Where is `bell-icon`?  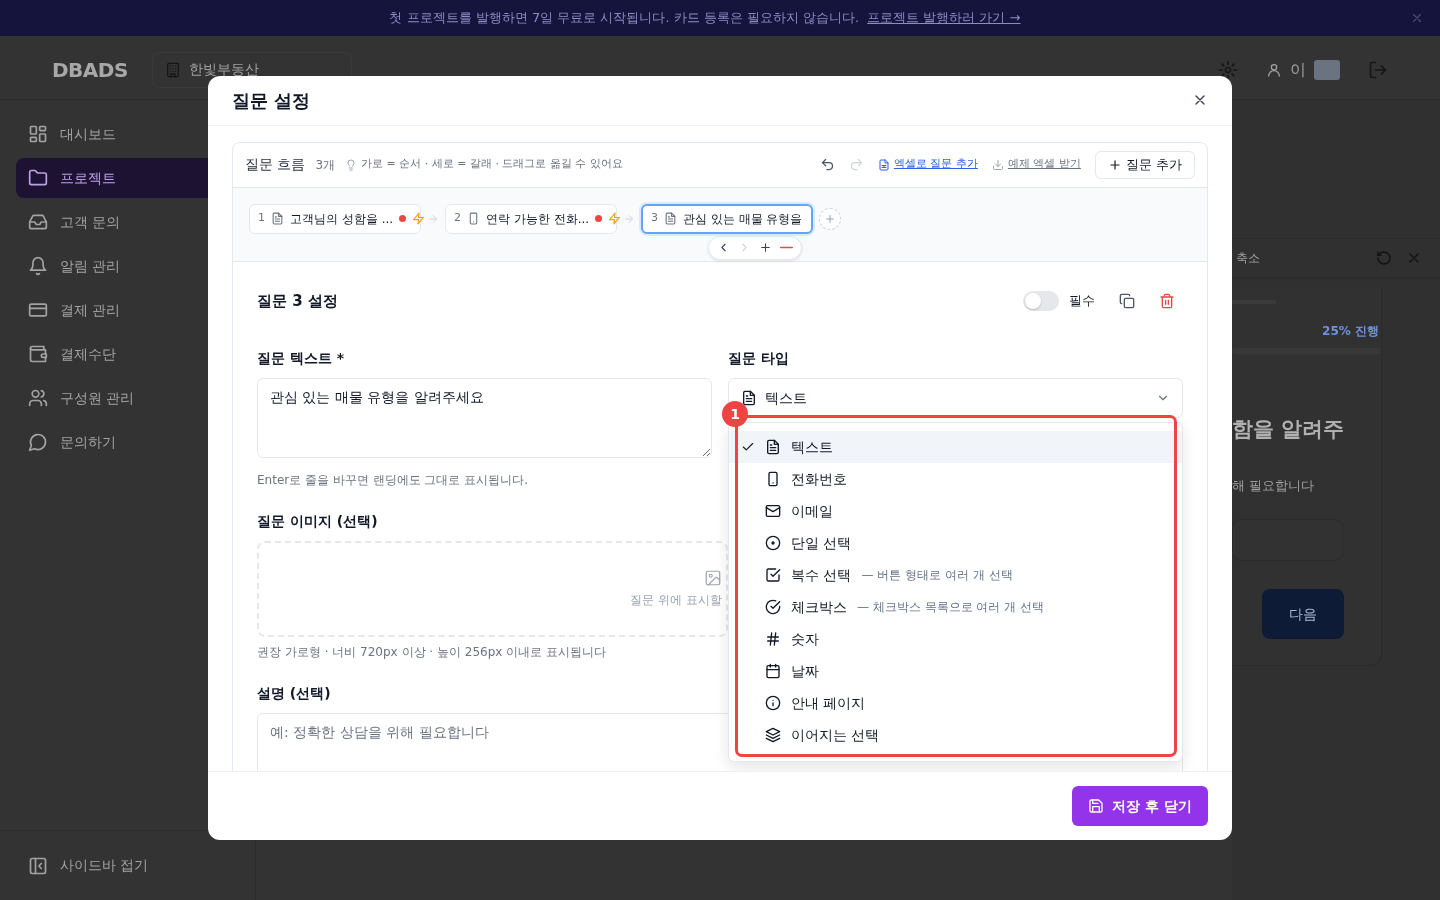
bell-icon is located at coordinates (38, 266).